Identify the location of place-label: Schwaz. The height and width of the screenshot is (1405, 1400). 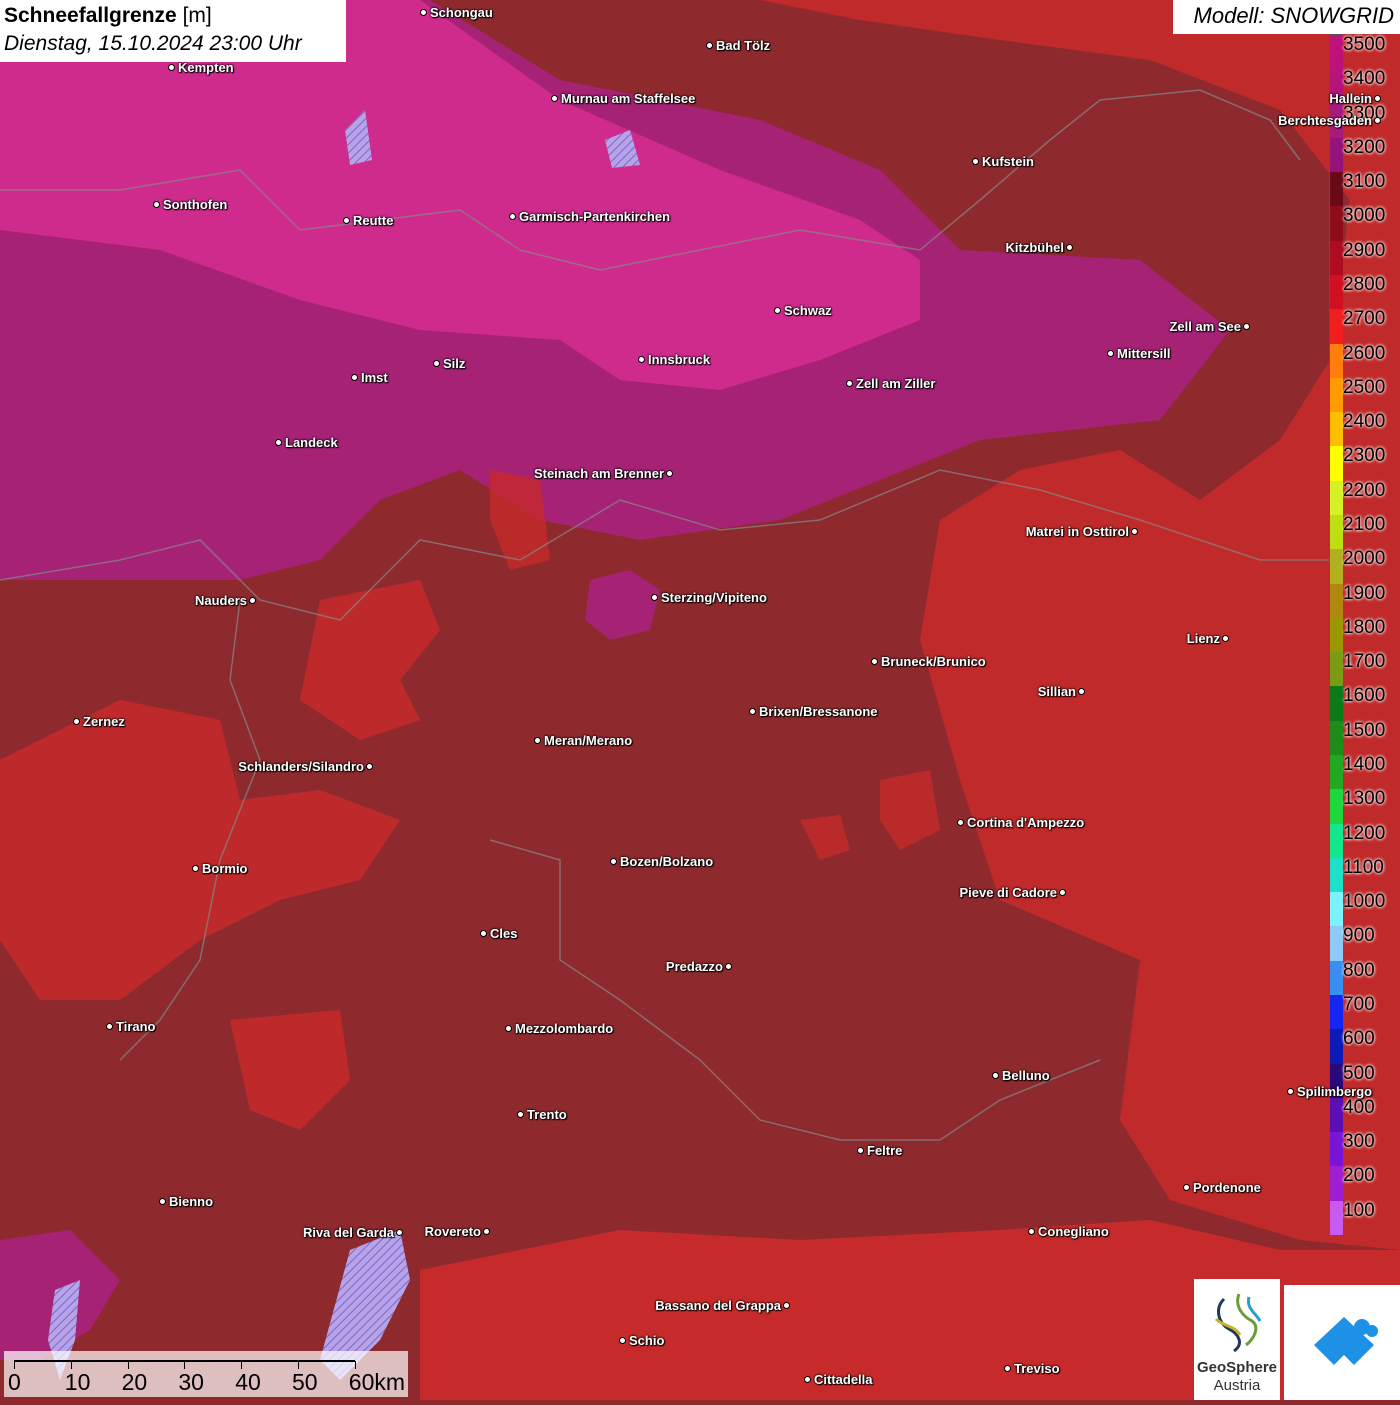
(808, 310).